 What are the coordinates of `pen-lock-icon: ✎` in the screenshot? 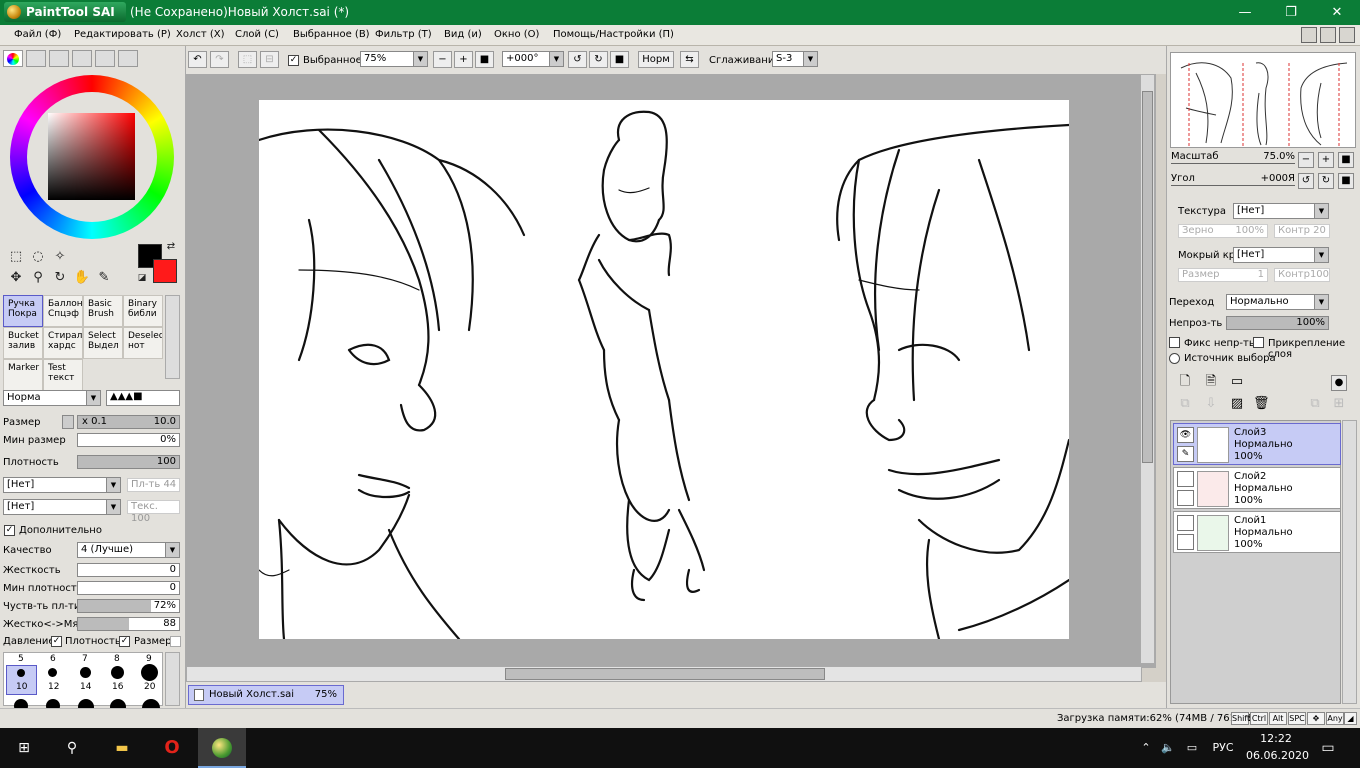 It's located at (1185, 454).